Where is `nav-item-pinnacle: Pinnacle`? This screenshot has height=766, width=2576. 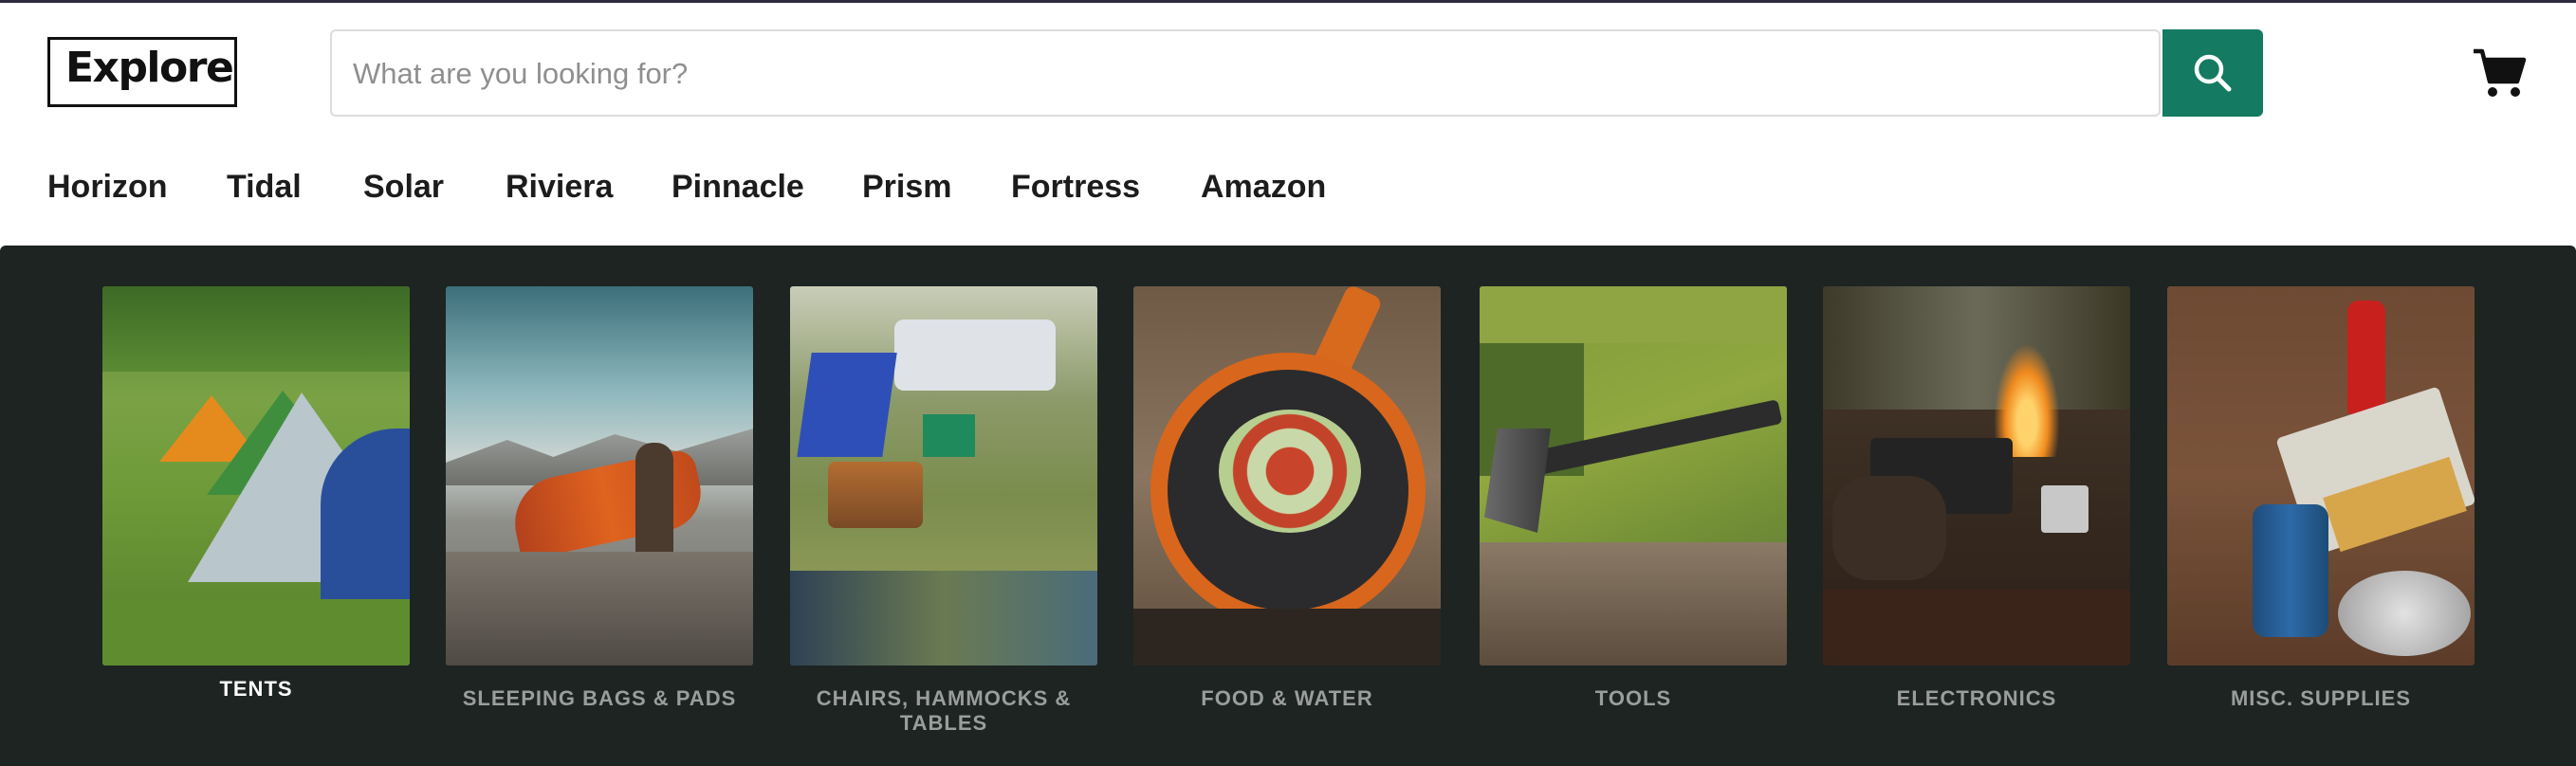 nav-item-pinnacle: Pinnacle is located at coordinates (738, 187).